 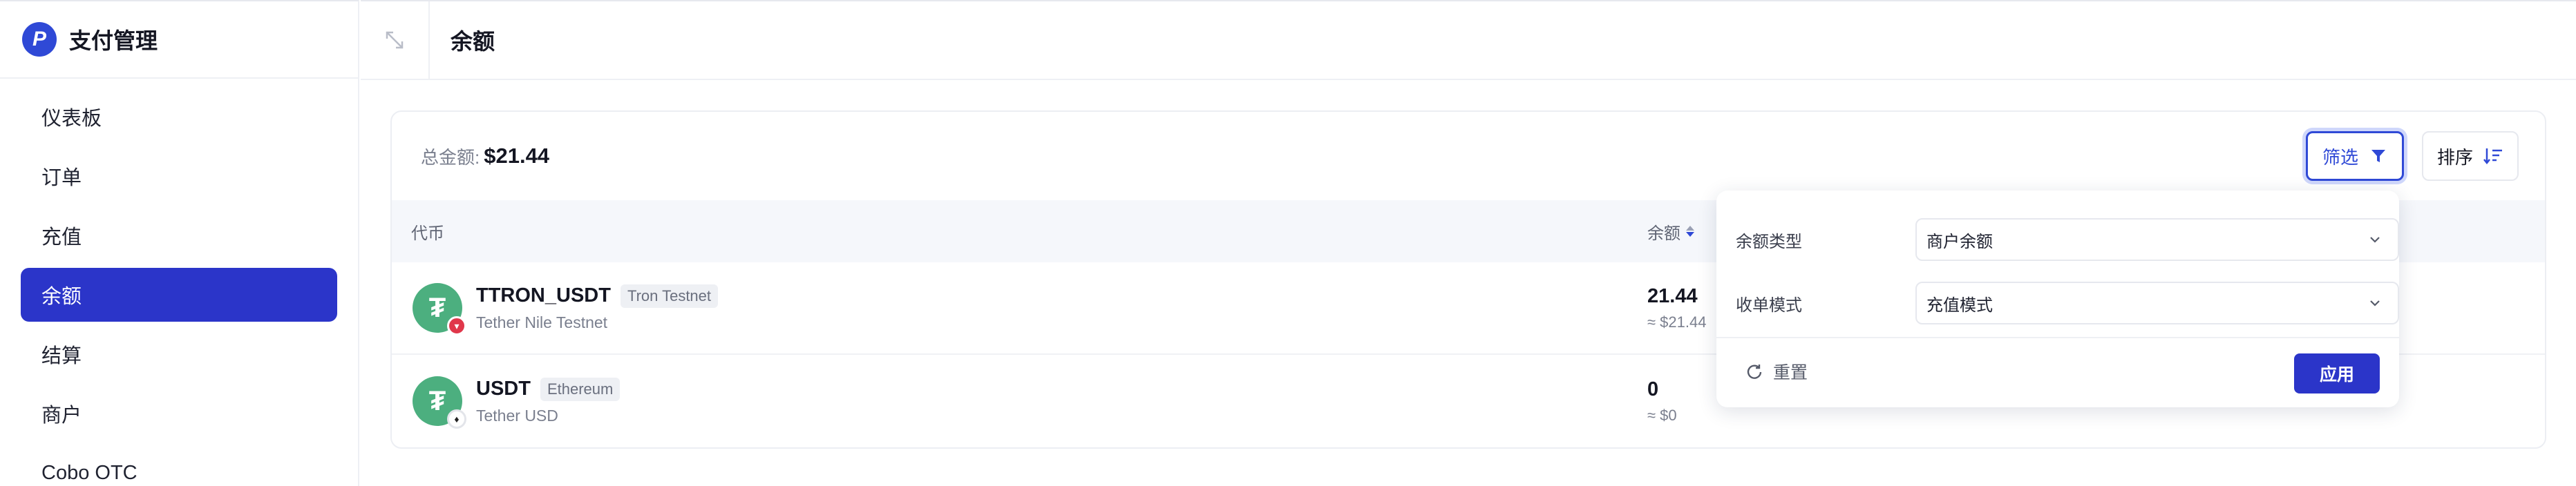 I want to click on sort-label: 排序, so click(x=2454, y=157).